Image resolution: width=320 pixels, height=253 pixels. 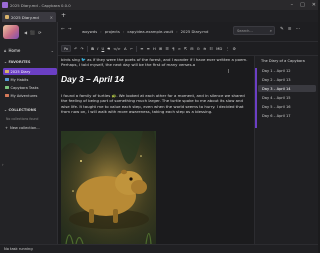 I want to click on italic-icon: I, so click(x=97, y=48).